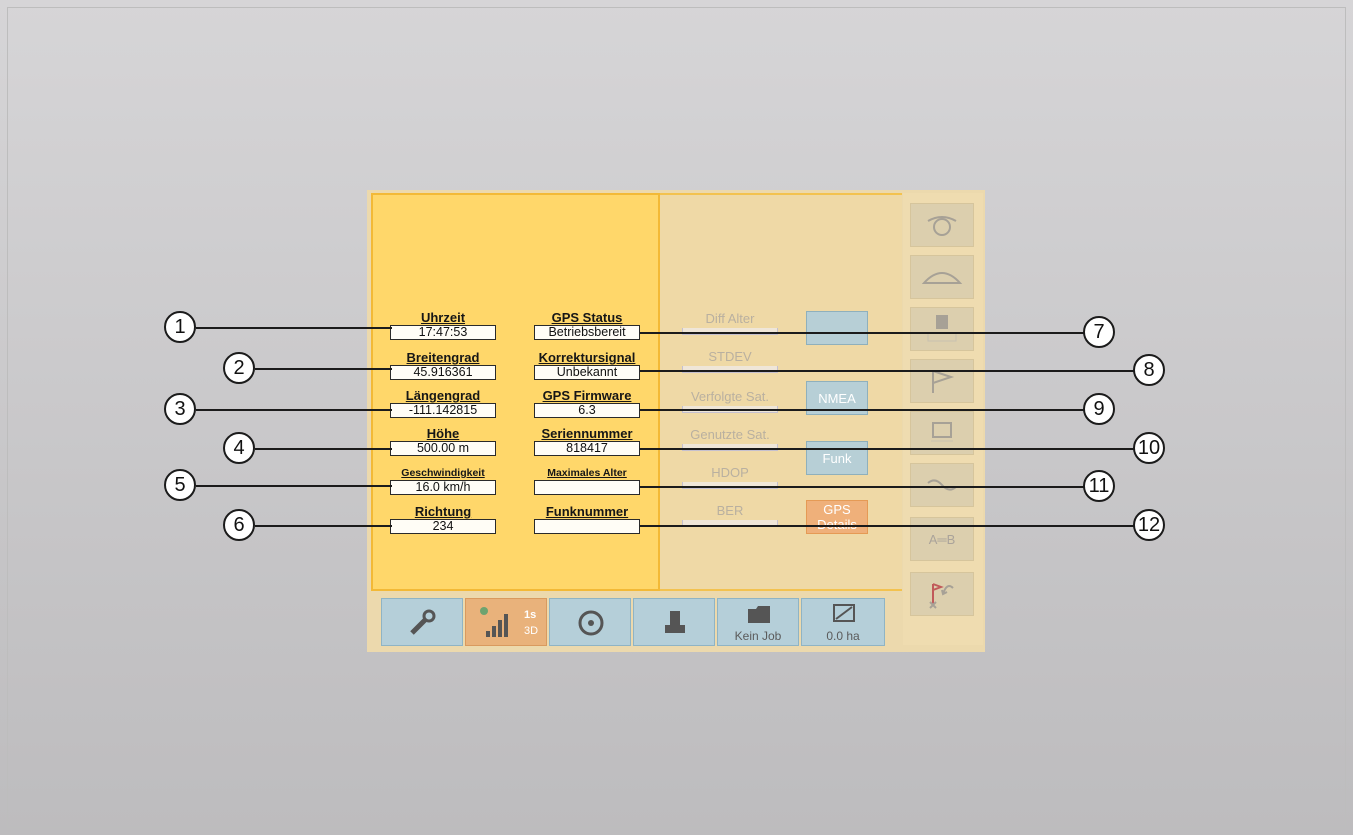 The height and width of the screenshot is (835, 1353). Describe the element at coordinates (843, 636) in the screenshot. I see `area-label: 0.0 ha` at that location.